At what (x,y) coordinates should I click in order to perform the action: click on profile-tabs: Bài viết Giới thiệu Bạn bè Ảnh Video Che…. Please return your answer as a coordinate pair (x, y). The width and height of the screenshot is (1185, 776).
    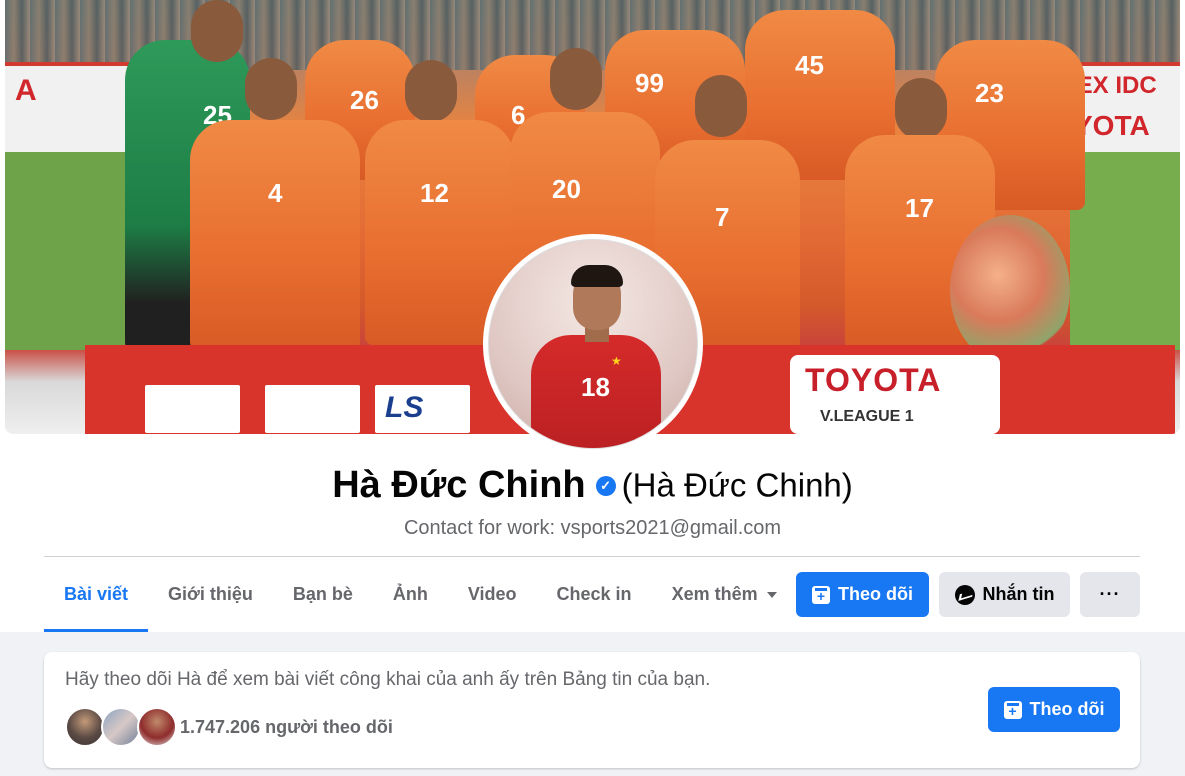
    Looking at the image, I should click on (420, 594).